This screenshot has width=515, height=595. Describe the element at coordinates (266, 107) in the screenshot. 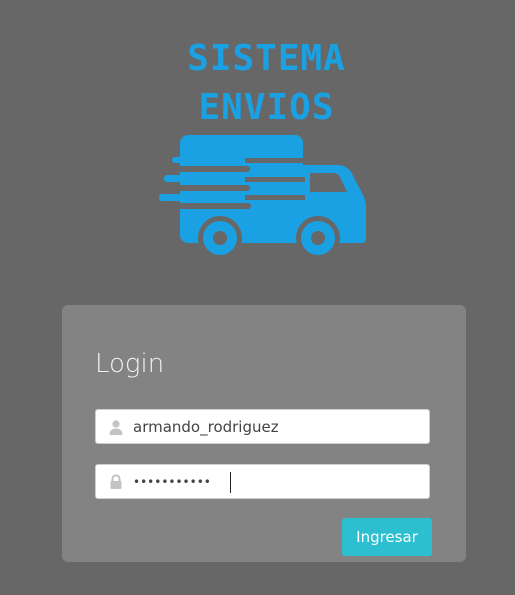

I see `brand-title-line2: ENVIOS` at that location.